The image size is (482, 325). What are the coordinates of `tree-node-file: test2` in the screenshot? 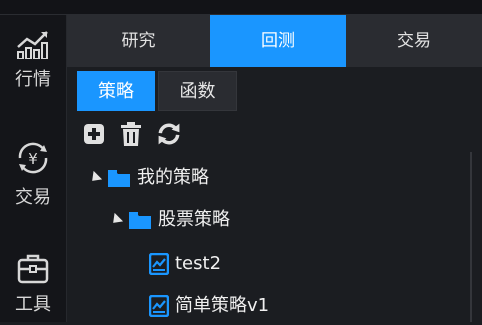 It's located at (185, 264).